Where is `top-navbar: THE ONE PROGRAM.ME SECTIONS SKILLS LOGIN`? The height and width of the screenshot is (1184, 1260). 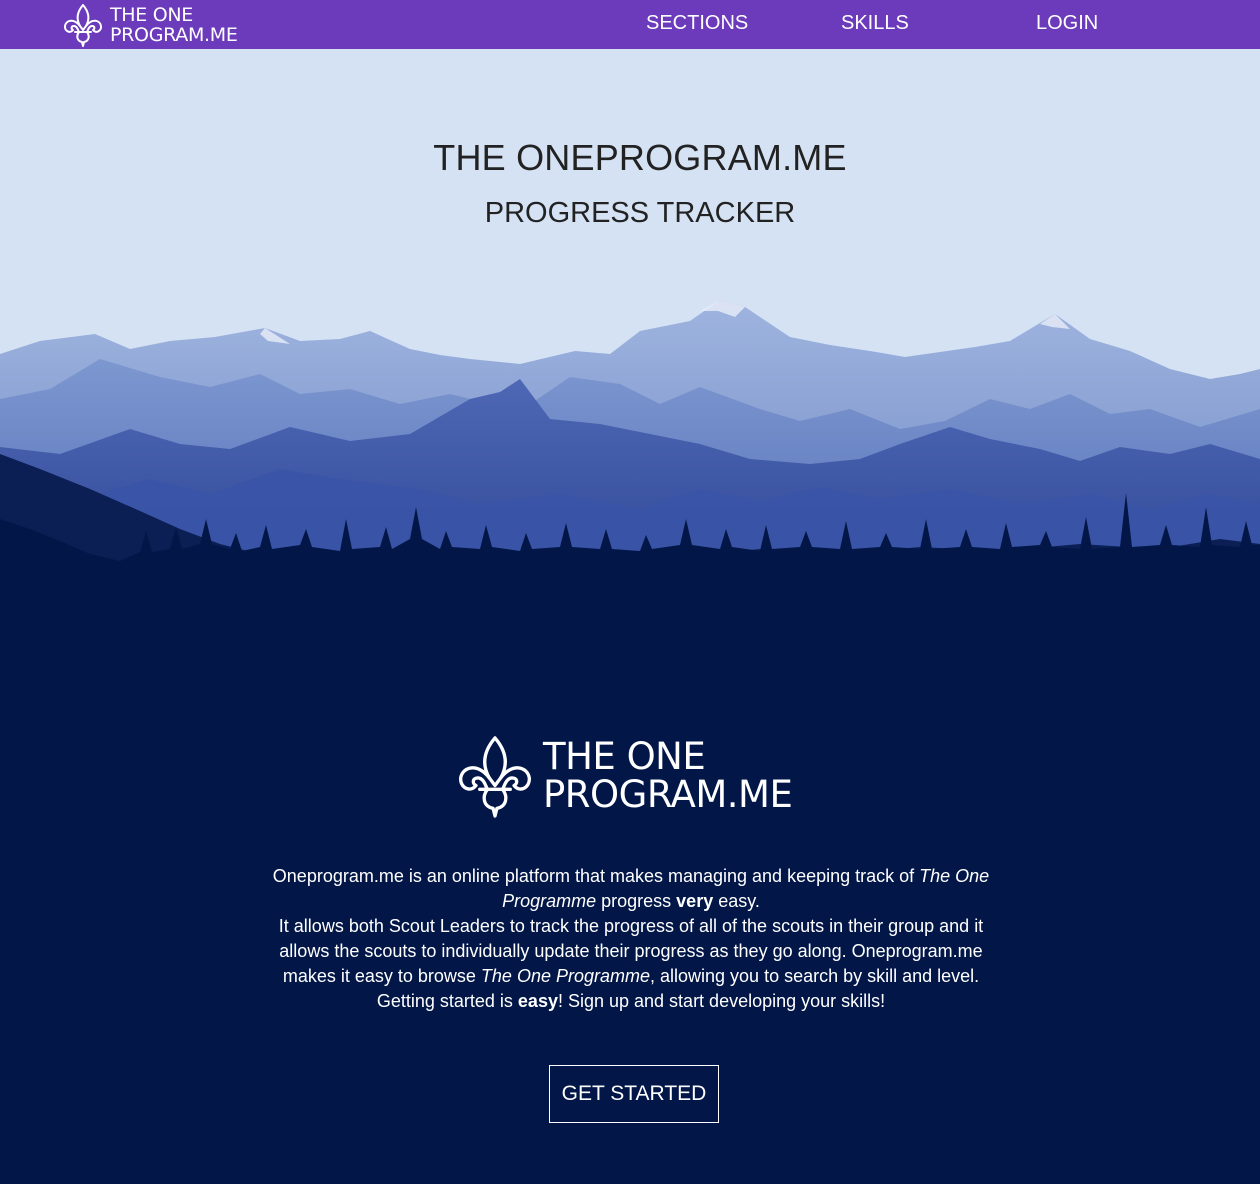
top-navbar: THE ONE PROGRAM.ME SECTIONS SKILLS LOGIN is located at coordinates (630, 24).